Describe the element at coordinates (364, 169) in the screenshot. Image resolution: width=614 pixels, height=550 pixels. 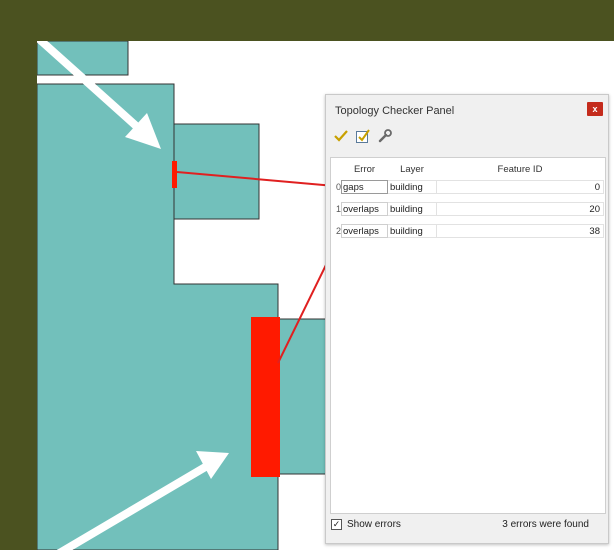
I see `column-header-error: Error` at that location.